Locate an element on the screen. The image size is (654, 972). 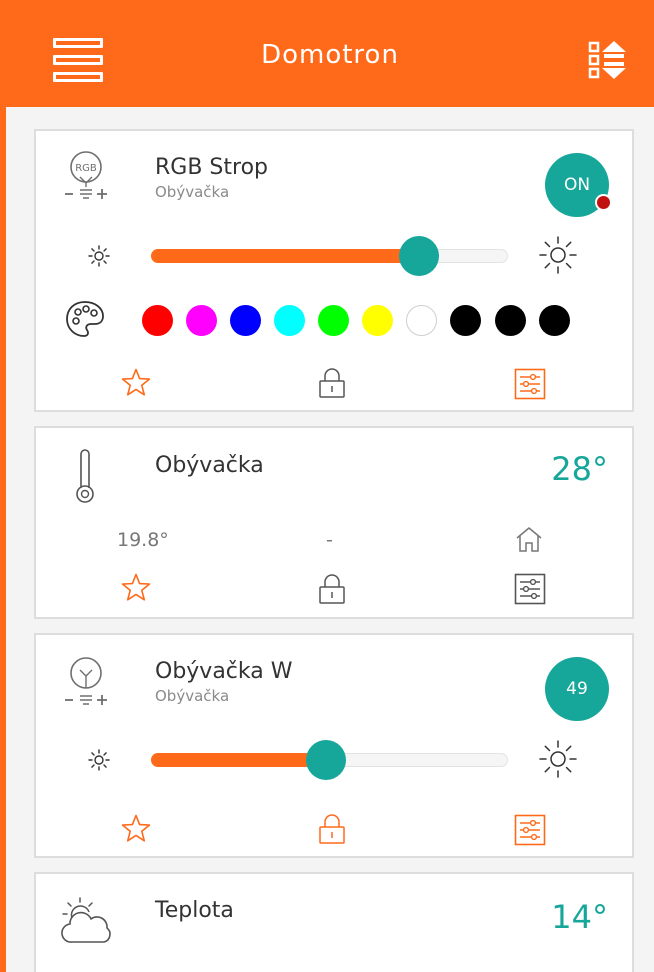
device-title: Teplota is located at coordinates (194, 910).